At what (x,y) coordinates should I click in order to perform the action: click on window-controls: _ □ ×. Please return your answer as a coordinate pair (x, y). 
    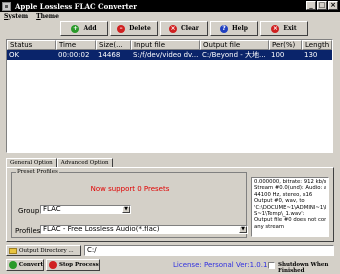
    Looking at the image, I should click on (322, 5).